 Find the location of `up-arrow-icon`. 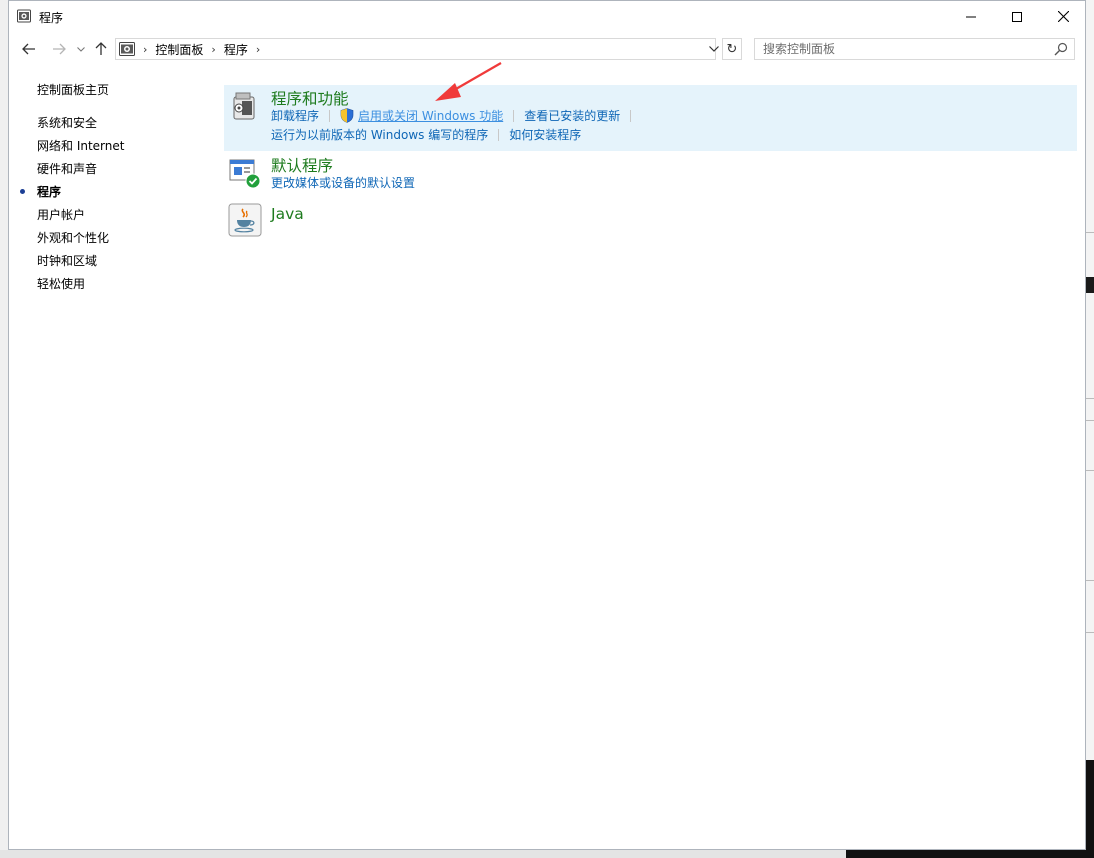

up-arrow-icon is located at coordinates (101, 48).